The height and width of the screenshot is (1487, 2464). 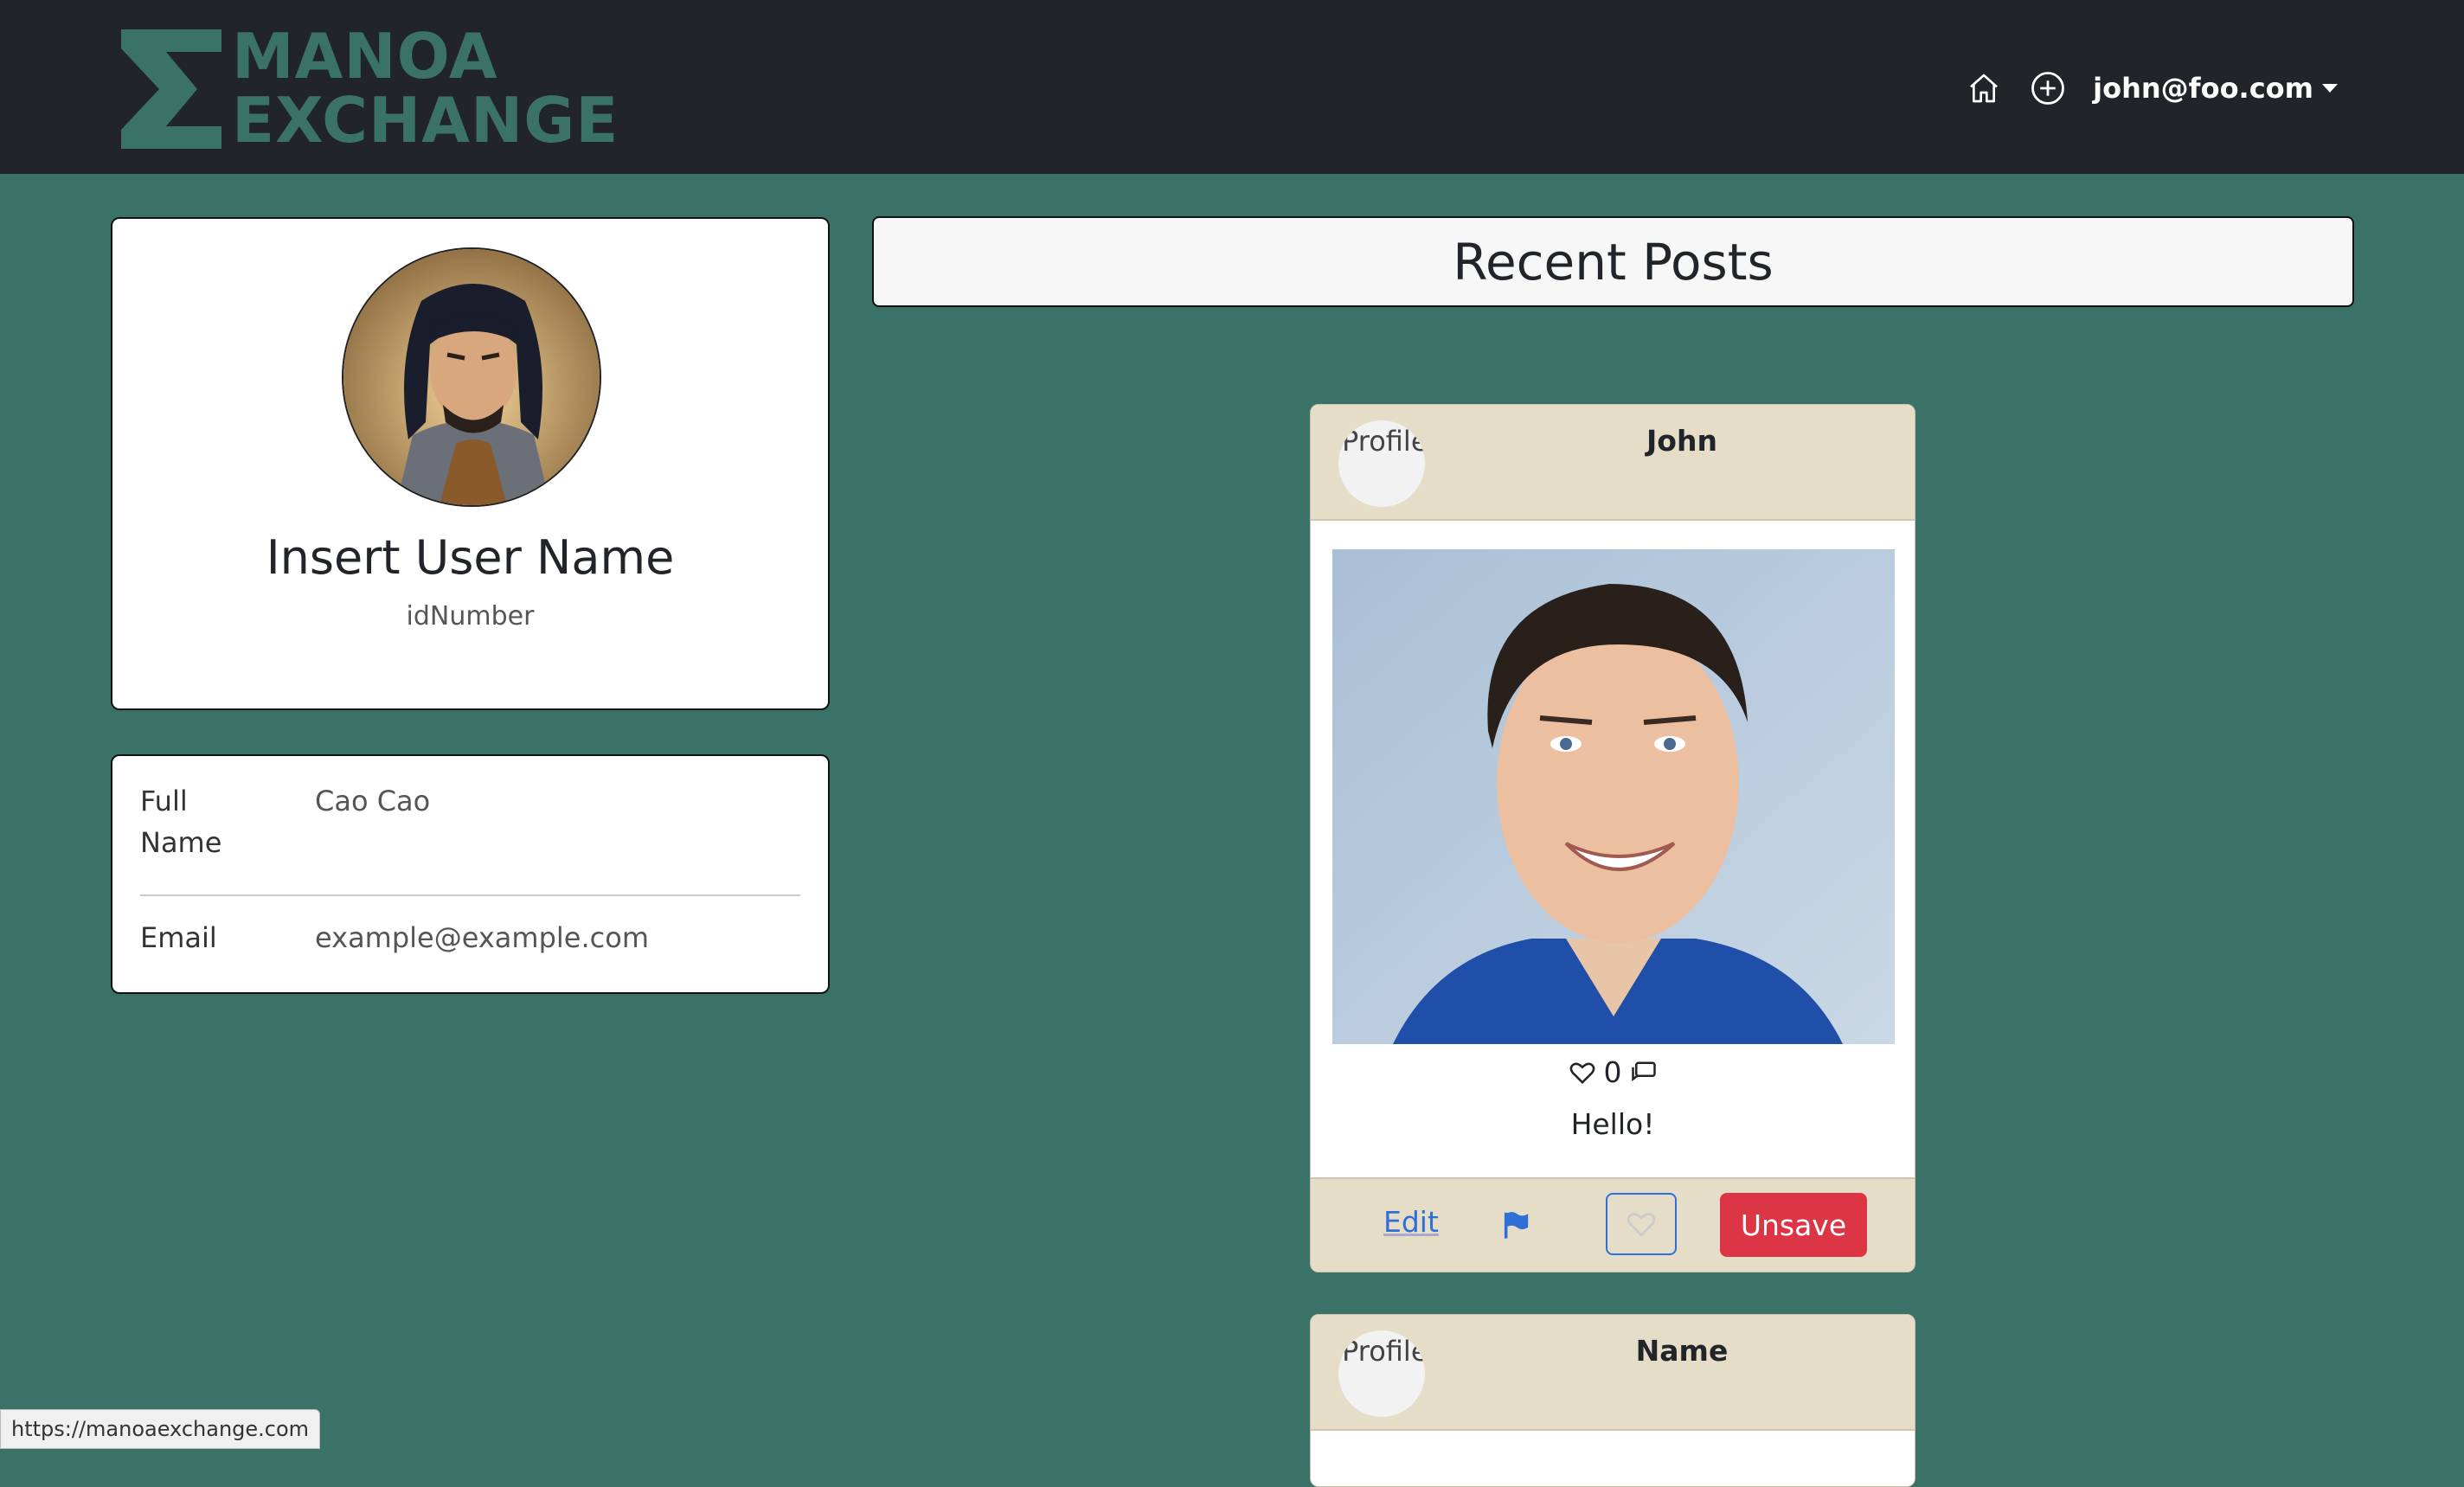 I want to click on like-count: 0, so click(x=1612, y=1072).